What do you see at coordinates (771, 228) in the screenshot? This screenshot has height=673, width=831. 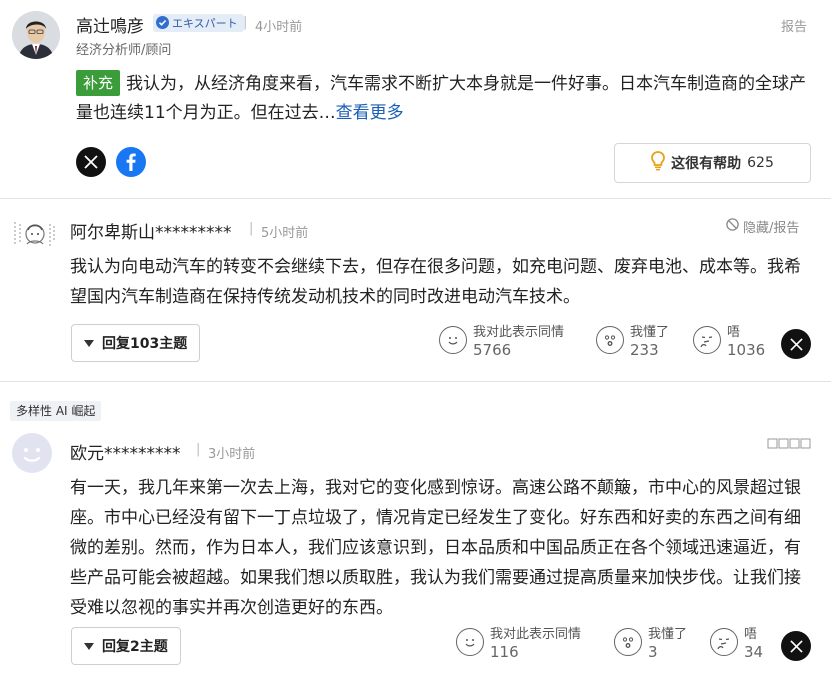 I see `hide-report-label: 隐藏/报告` at bounding box center [771, 228].